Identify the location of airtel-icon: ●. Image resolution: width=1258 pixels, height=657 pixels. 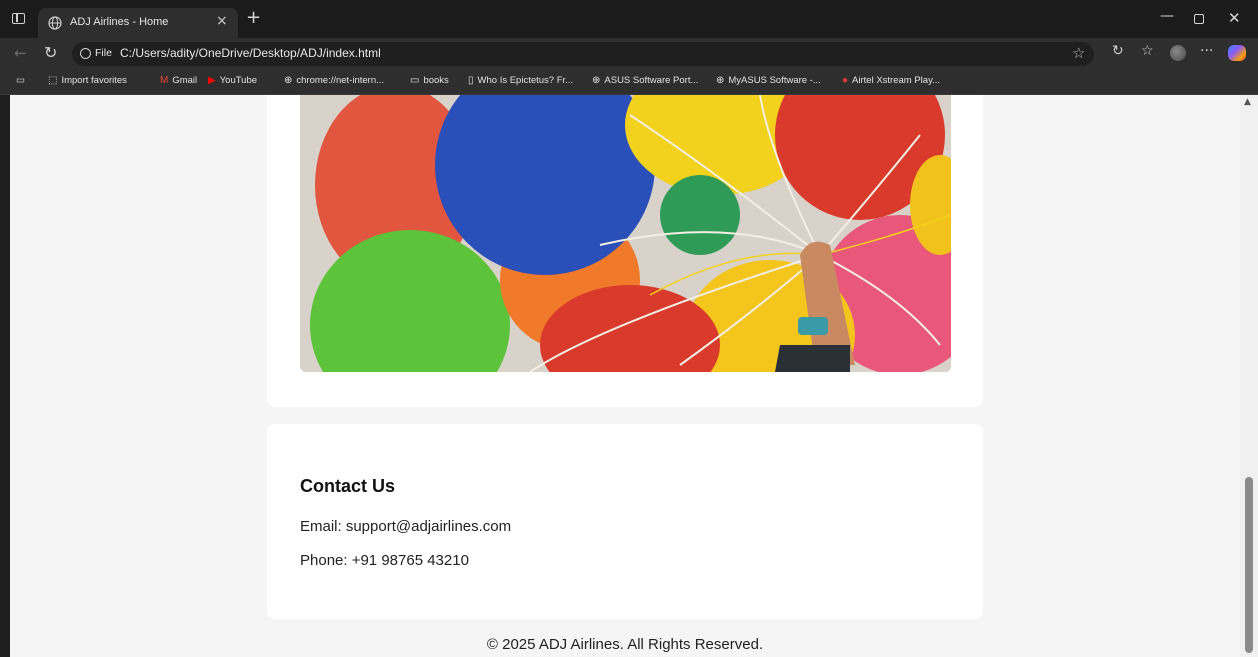
(845, 80).